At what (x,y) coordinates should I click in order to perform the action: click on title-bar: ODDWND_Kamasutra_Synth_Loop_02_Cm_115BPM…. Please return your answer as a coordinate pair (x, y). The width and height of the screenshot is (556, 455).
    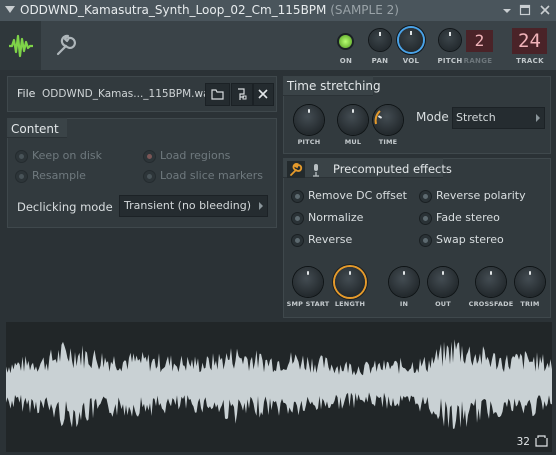
    Looking at the image, I should click on (278, 10).